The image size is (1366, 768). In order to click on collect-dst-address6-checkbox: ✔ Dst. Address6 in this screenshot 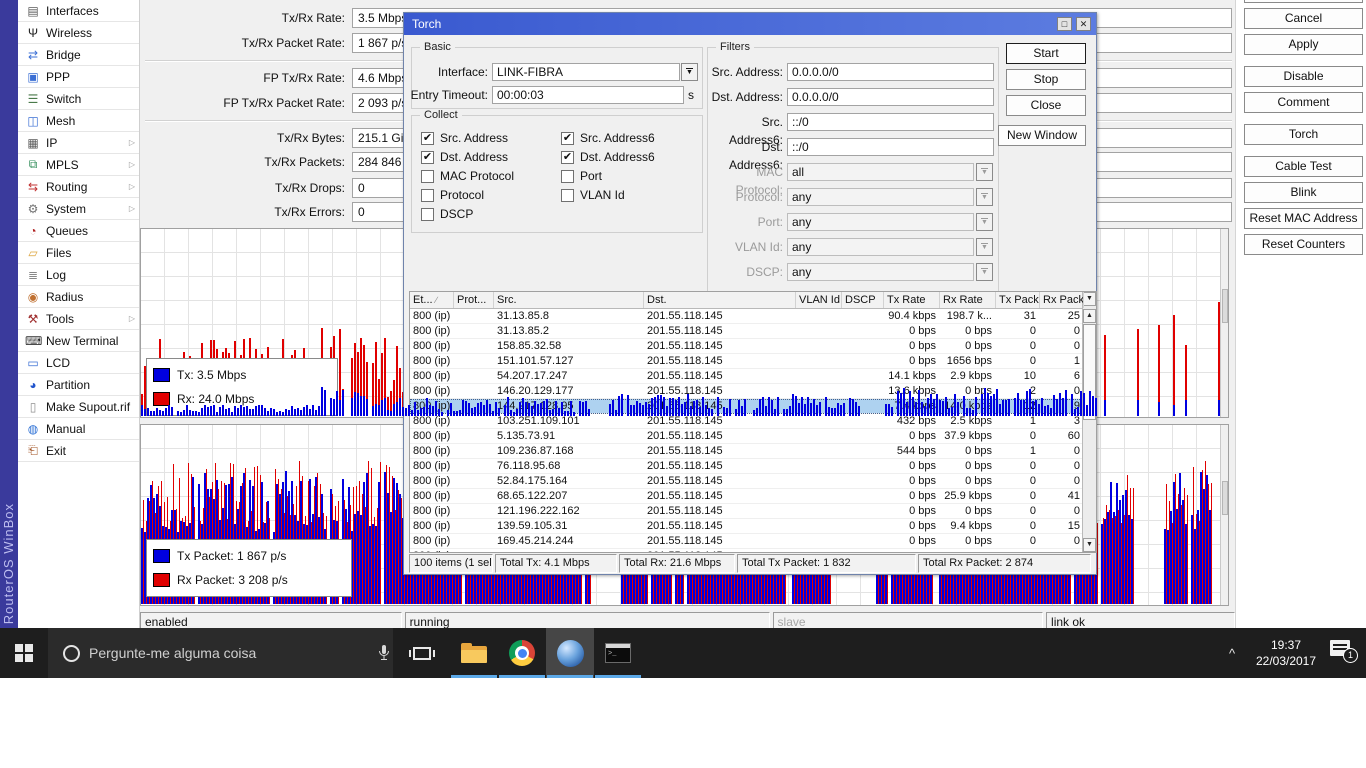, I will do `click(608, 157)`.